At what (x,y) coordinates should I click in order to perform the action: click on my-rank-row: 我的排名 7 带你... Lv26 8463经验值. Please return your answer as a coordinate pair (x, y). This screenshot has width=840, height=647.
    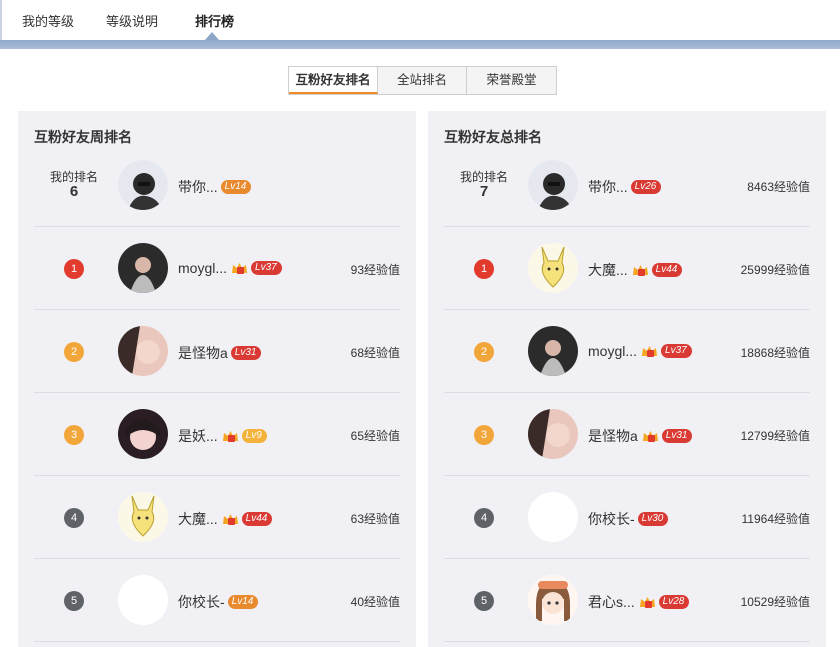
    Looking at the image, I should click on (627, 185).